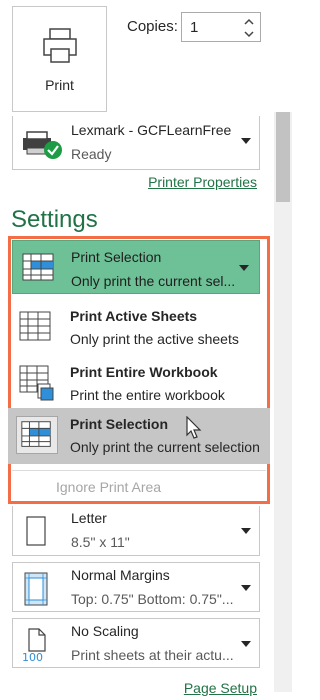 This screenshot has height=700, width=320. I want to click on paper-size-dropdown: Letter 8.5" x 11", so click(136, 531).